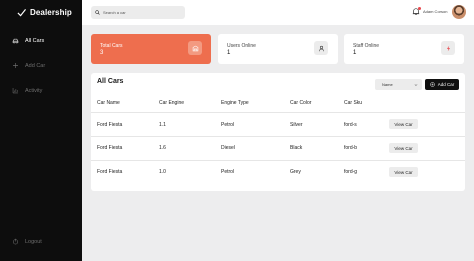 The image size is (474, 261). What do you see at coordinates (15, 241) in the screenshot?
I see `logout-icon` at bounding box center [15, 241].